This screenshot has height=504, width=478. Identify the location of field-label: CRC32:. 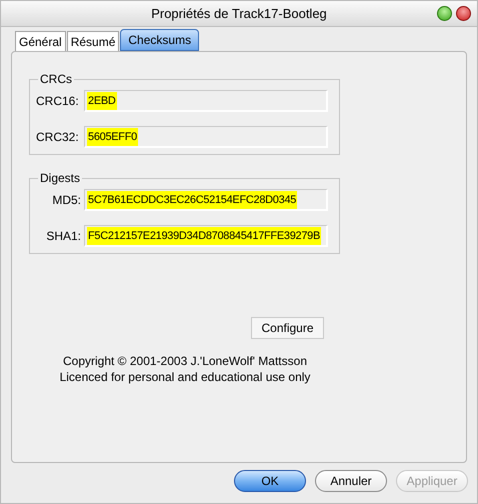
(58, 137).